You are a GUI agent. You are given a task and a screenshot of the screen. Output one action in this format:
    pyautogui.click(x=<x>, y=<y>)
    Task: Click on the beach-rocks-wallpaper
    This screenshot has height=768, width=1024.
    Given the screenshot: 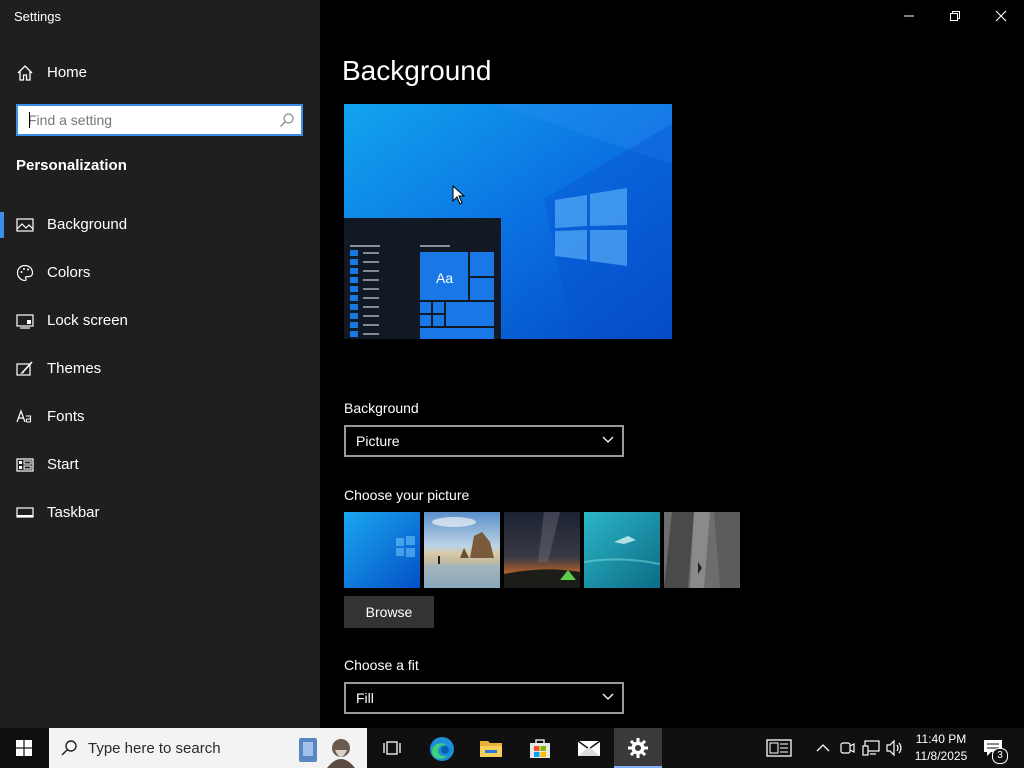 What is the action you would take?
    pyautogui.click(x=462, y=550)
    